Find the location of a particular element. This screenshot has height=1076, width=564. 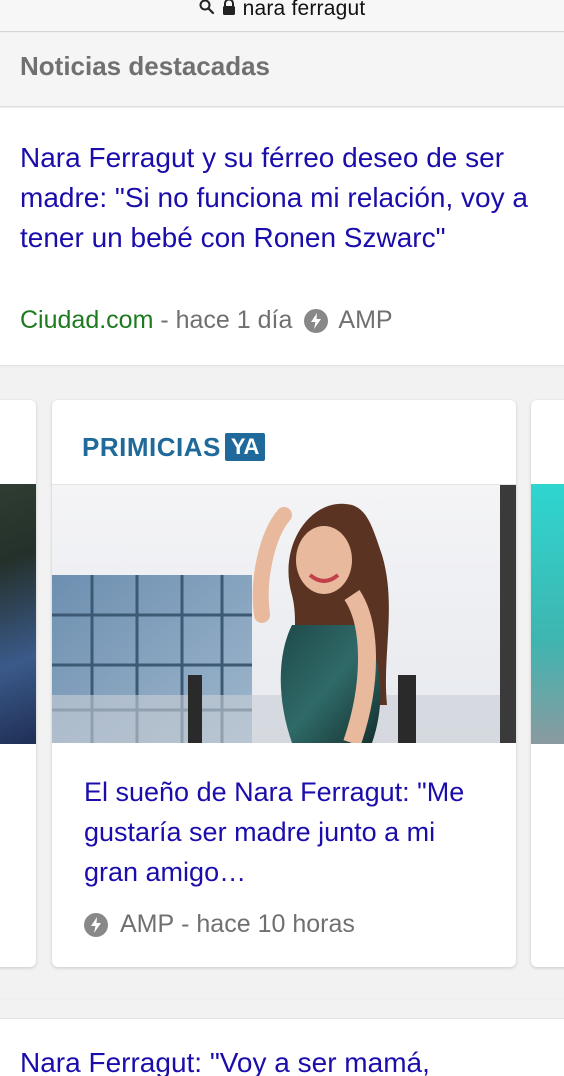

carousel-card-previous is located at coordinates (18, 683).